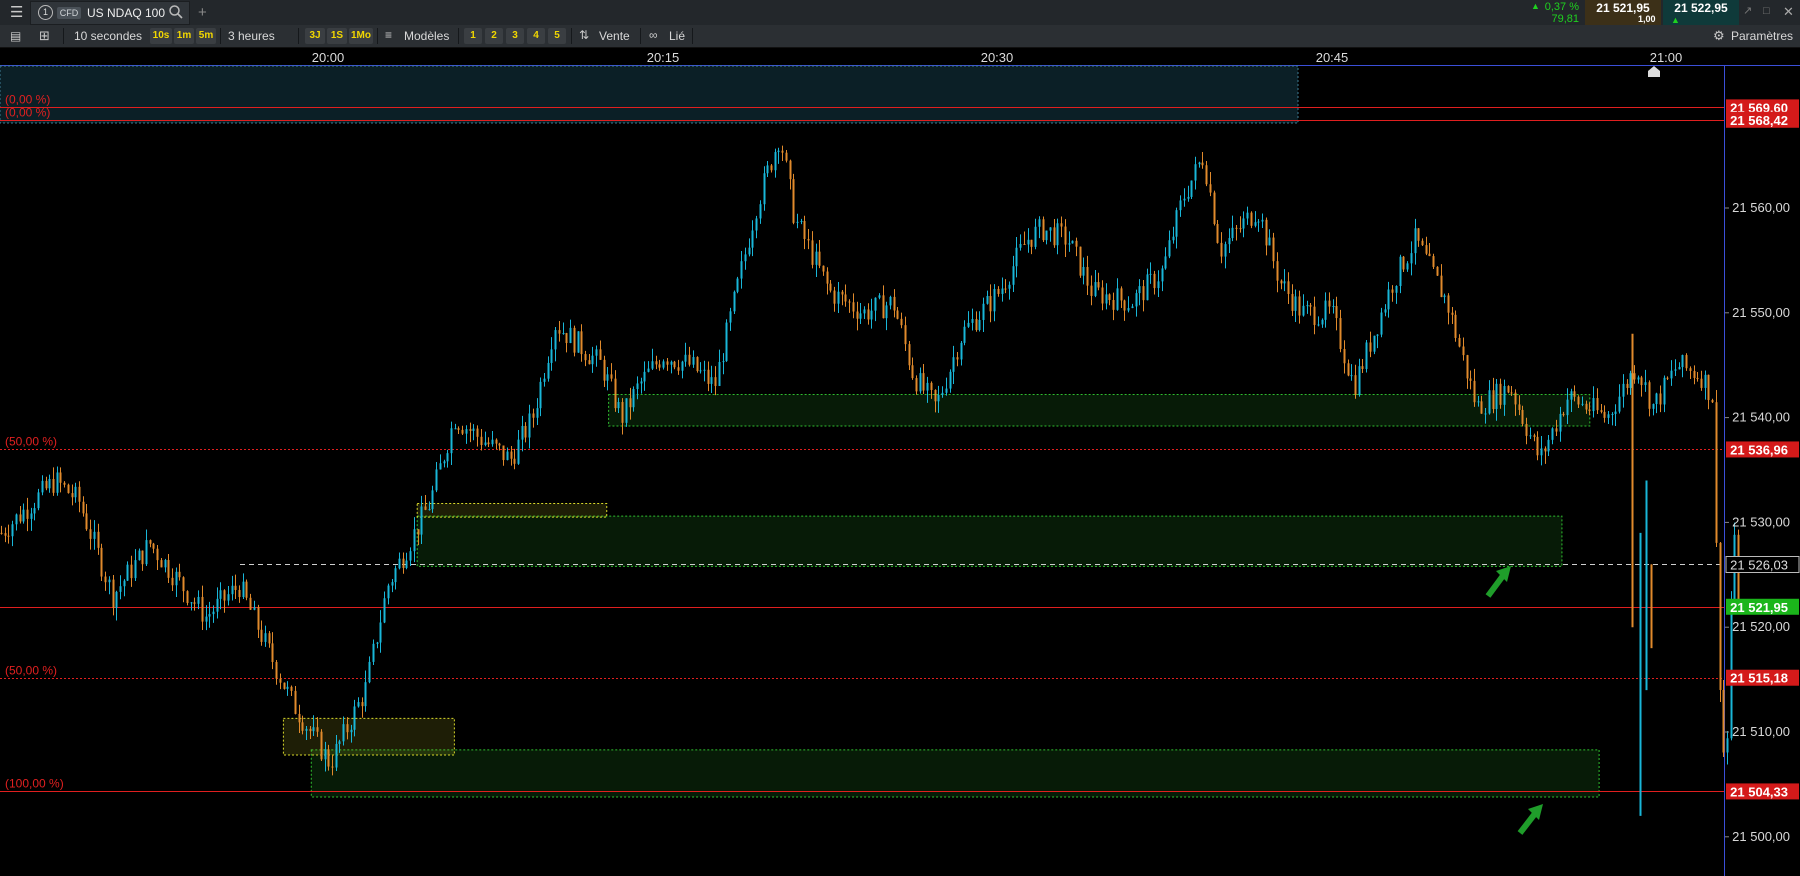  Describe the element at coordinates (27, 113) in the screenshot. I see `level-percent-label: (0,00 %)` at that location.